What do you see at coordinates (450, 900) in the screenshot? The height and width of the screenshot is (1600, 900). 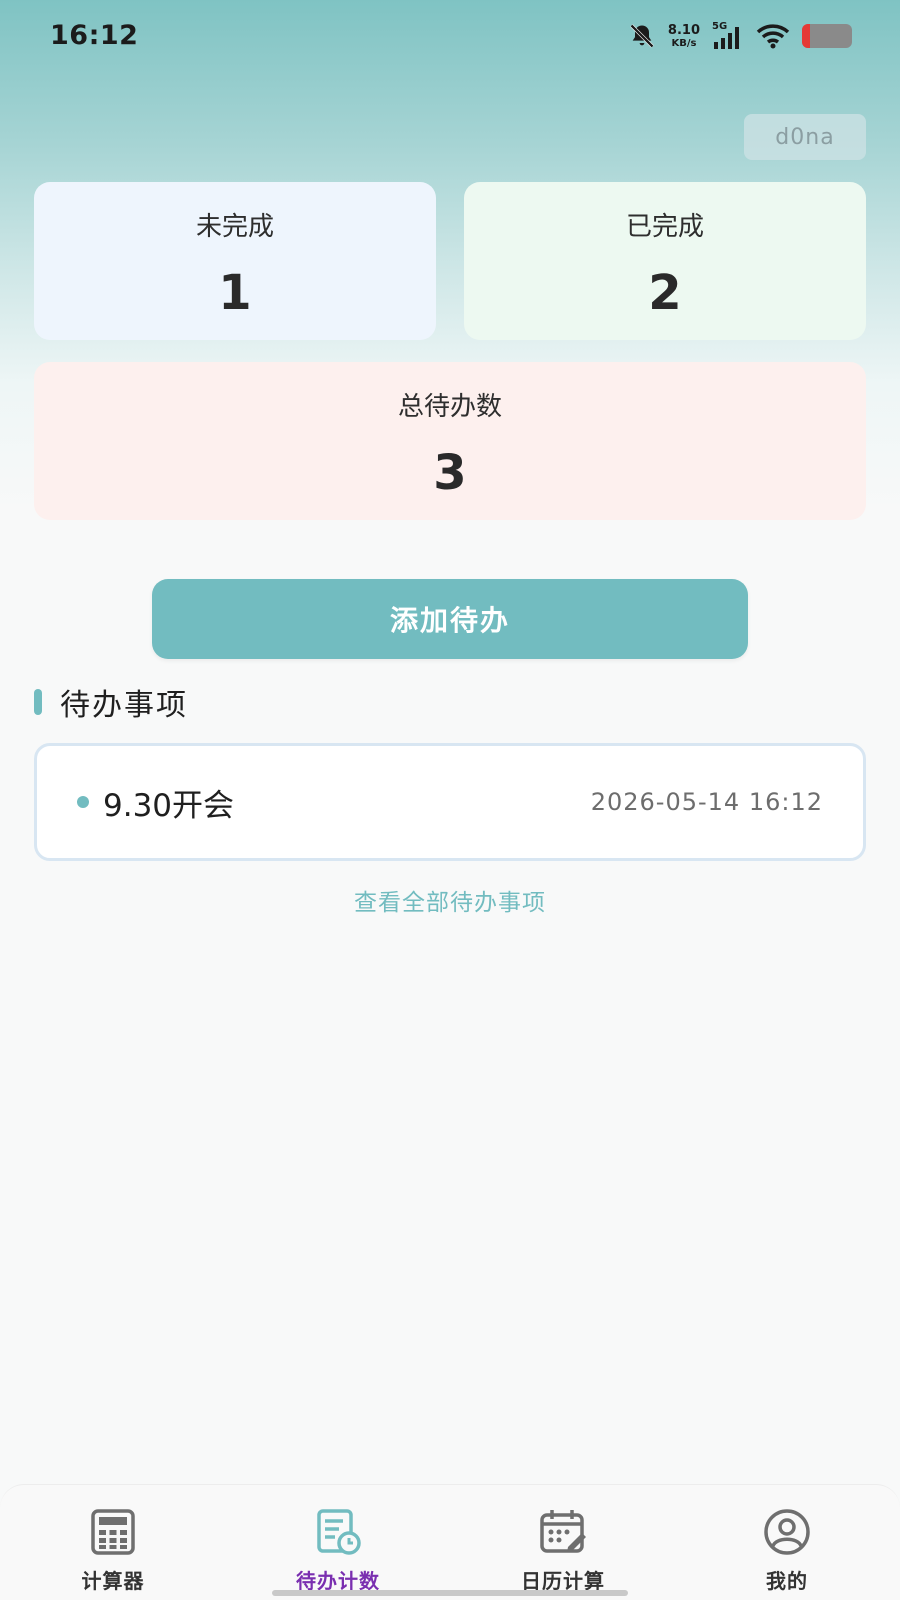 I see `view-all-todos-link: 查看全部待办事项` at bounding box center [450, 900].